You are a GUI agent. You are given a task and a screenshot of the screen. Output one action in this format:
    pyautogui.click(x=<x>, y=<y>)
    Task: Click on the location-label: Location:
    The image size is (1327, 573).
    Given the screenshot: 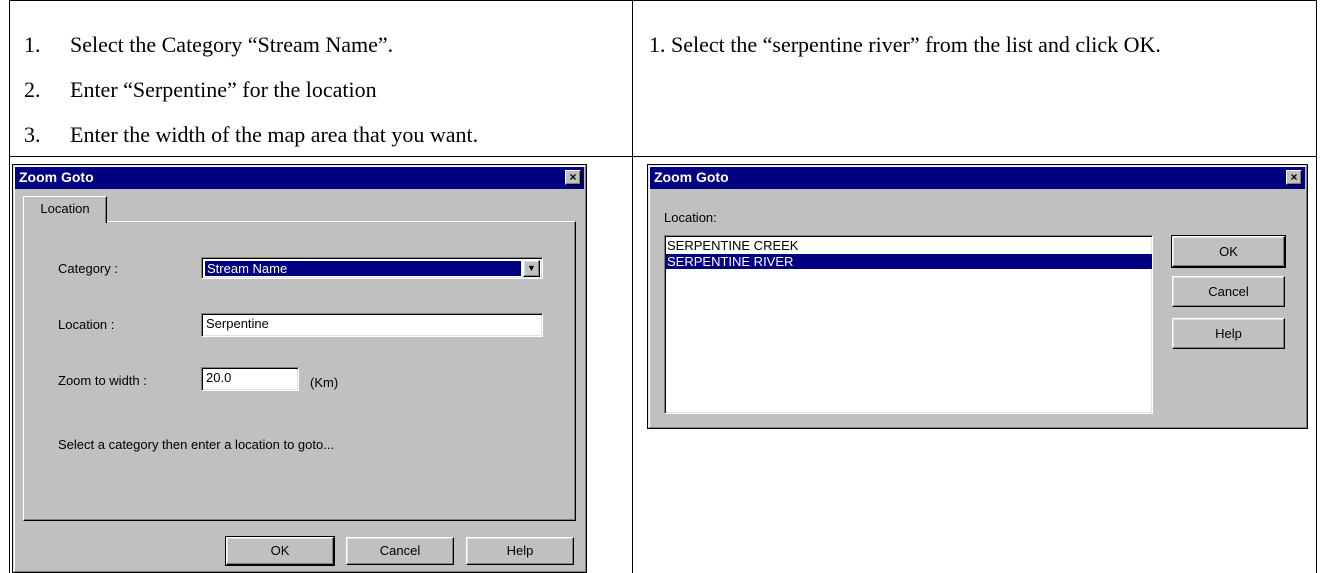 What is the action you would take?
    pyautogui.click(x=690, y=217)
    